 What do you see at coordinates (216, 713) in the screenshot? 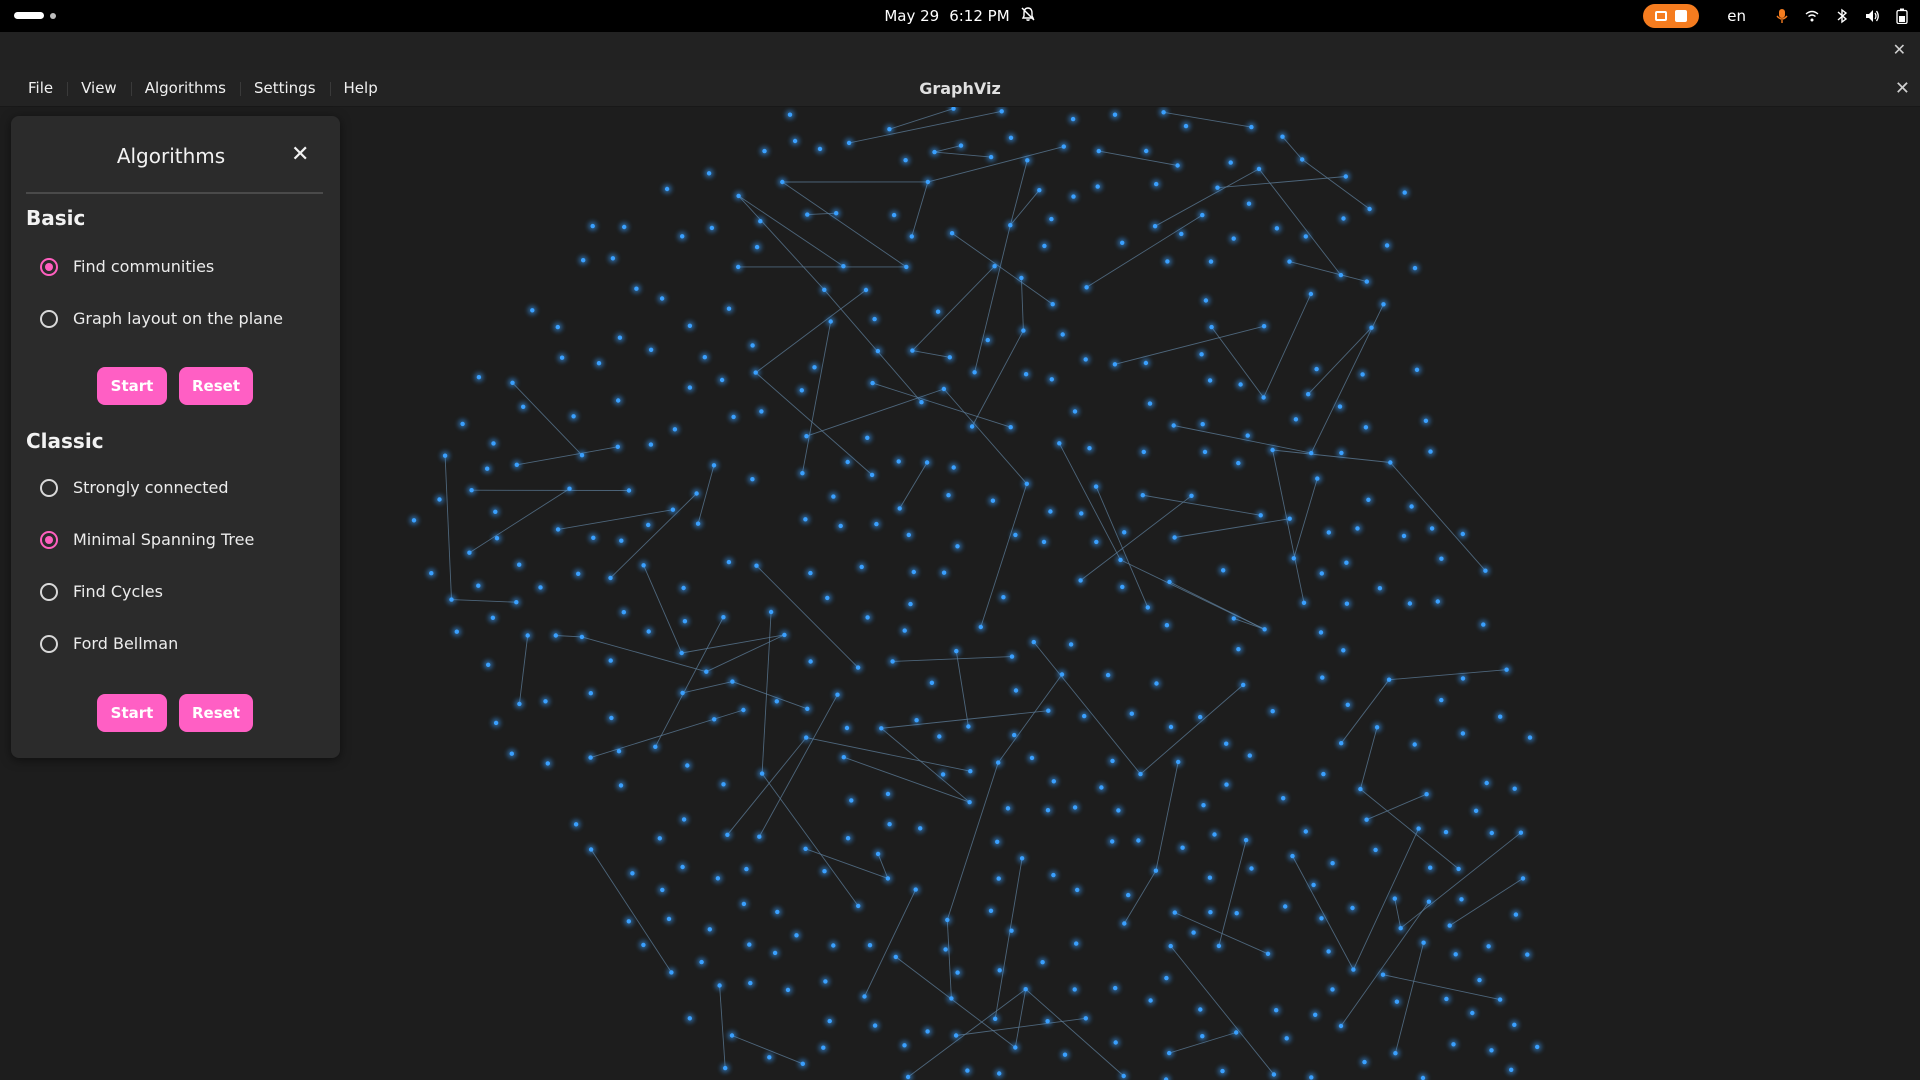
I see `classic-reset-button: Reset` at bounding box center [216, 713].